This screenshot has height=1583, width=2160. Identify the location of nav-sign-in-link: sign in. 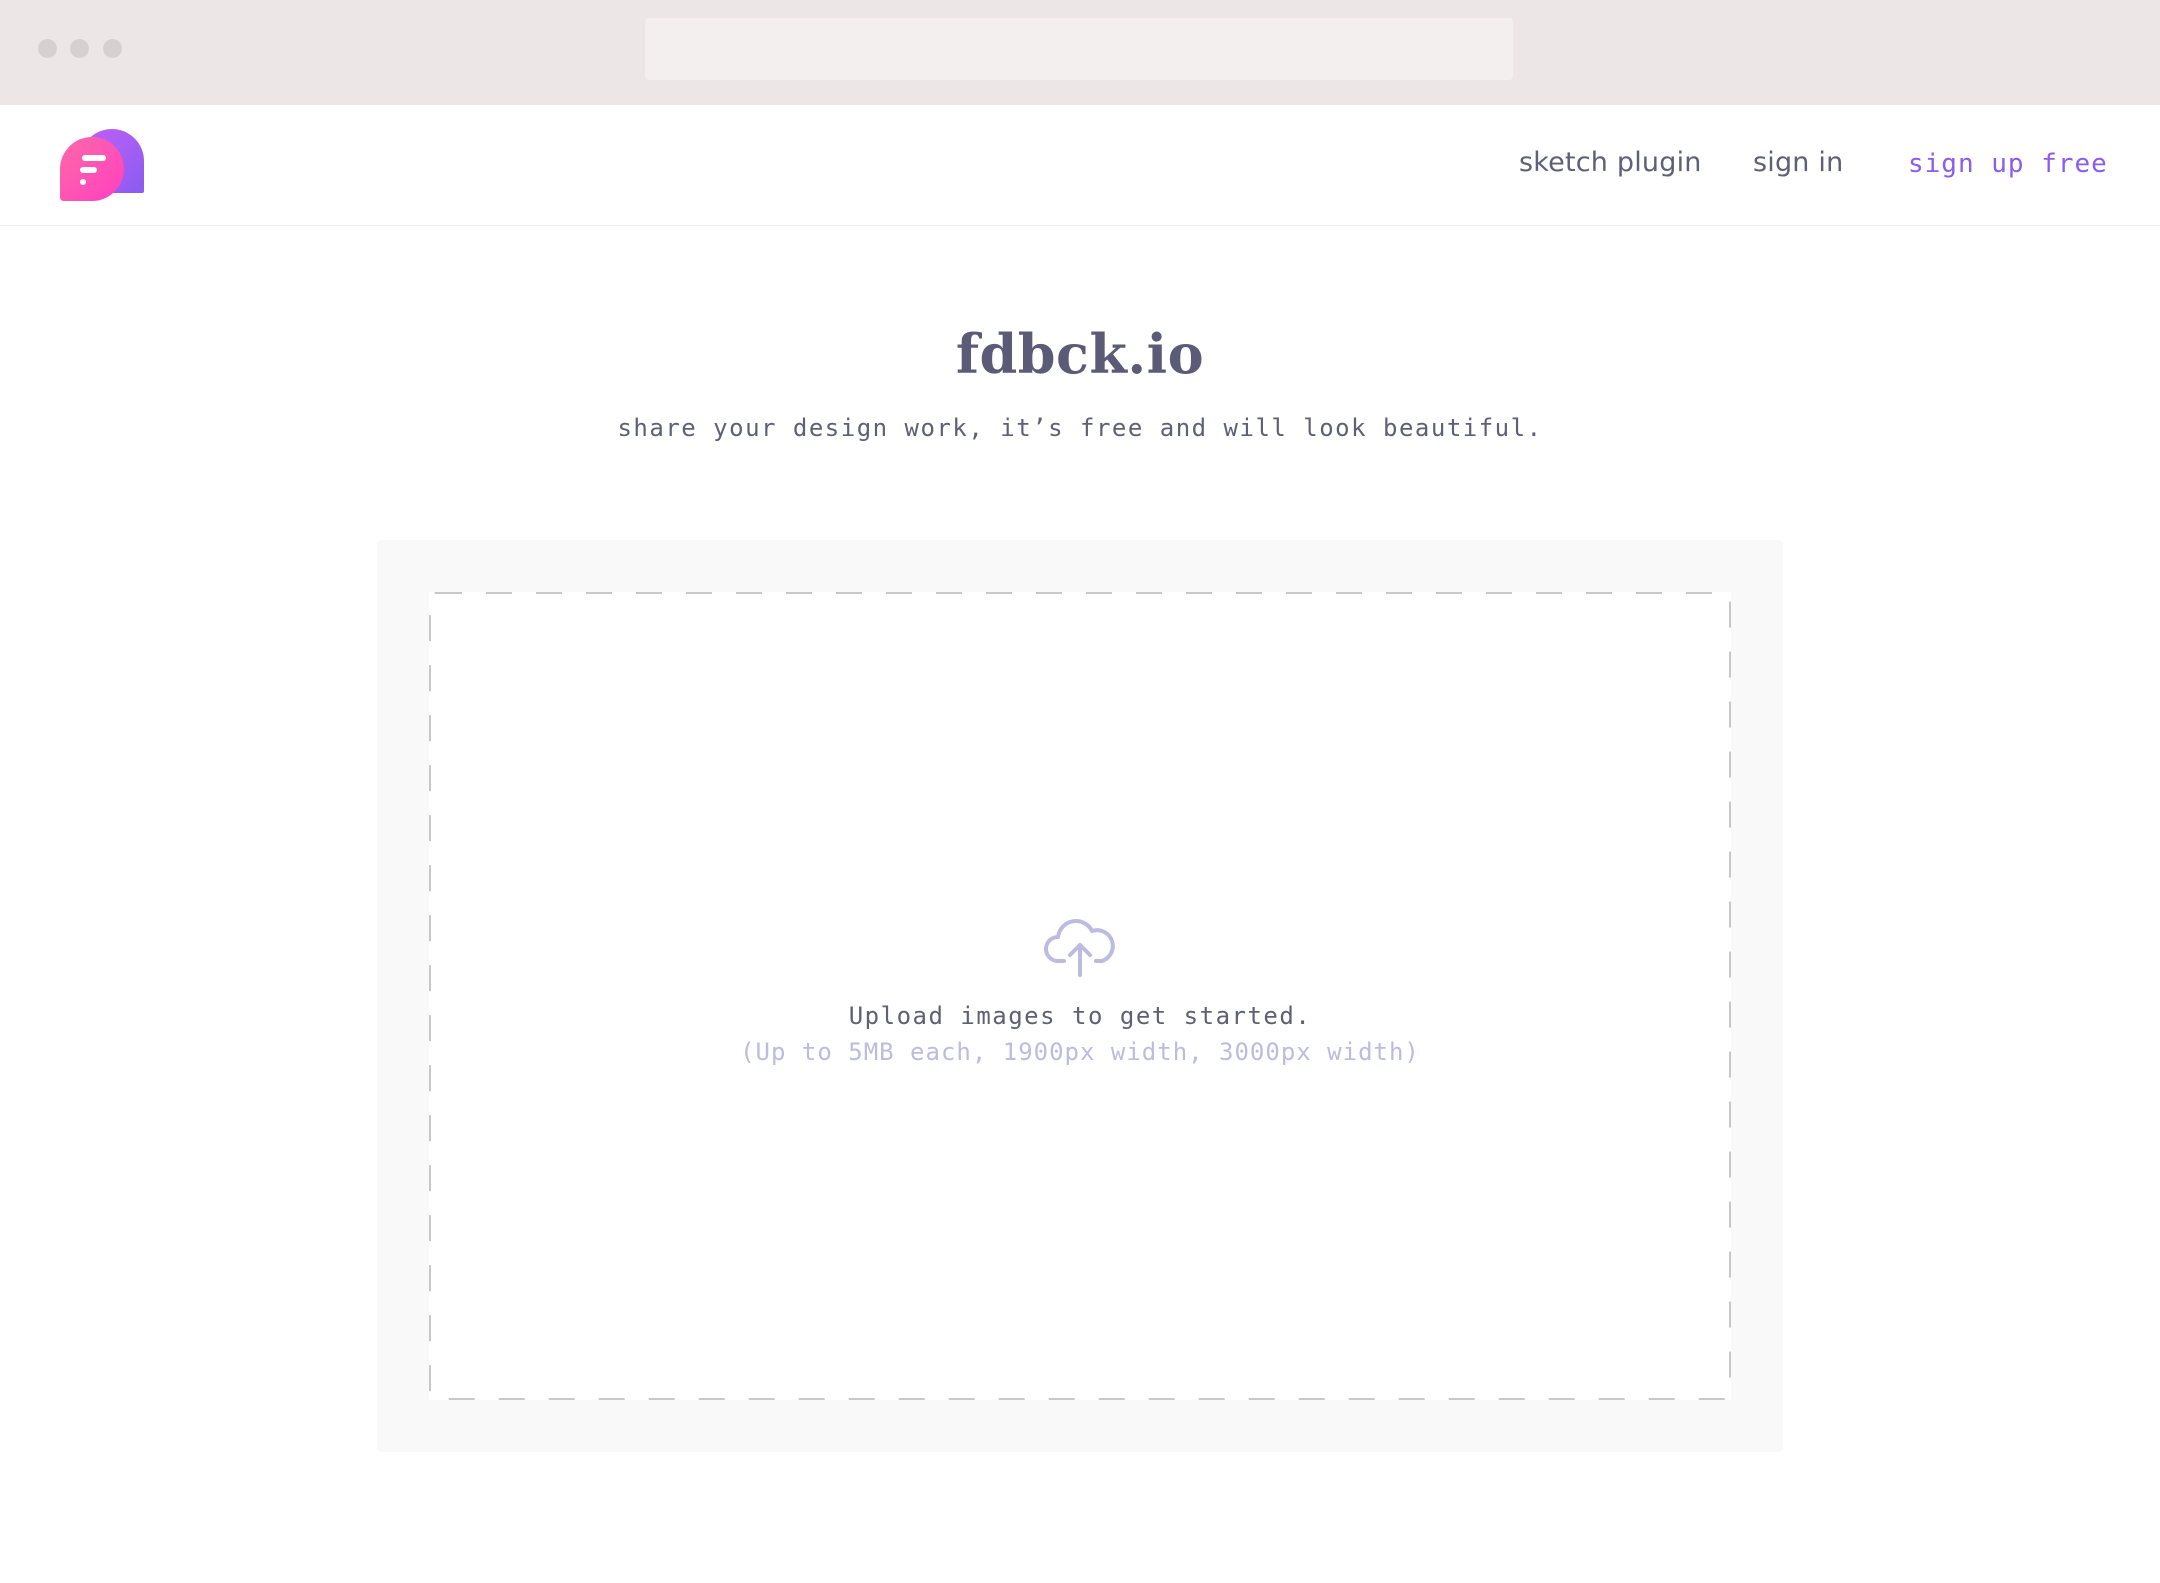
(1798, 162).